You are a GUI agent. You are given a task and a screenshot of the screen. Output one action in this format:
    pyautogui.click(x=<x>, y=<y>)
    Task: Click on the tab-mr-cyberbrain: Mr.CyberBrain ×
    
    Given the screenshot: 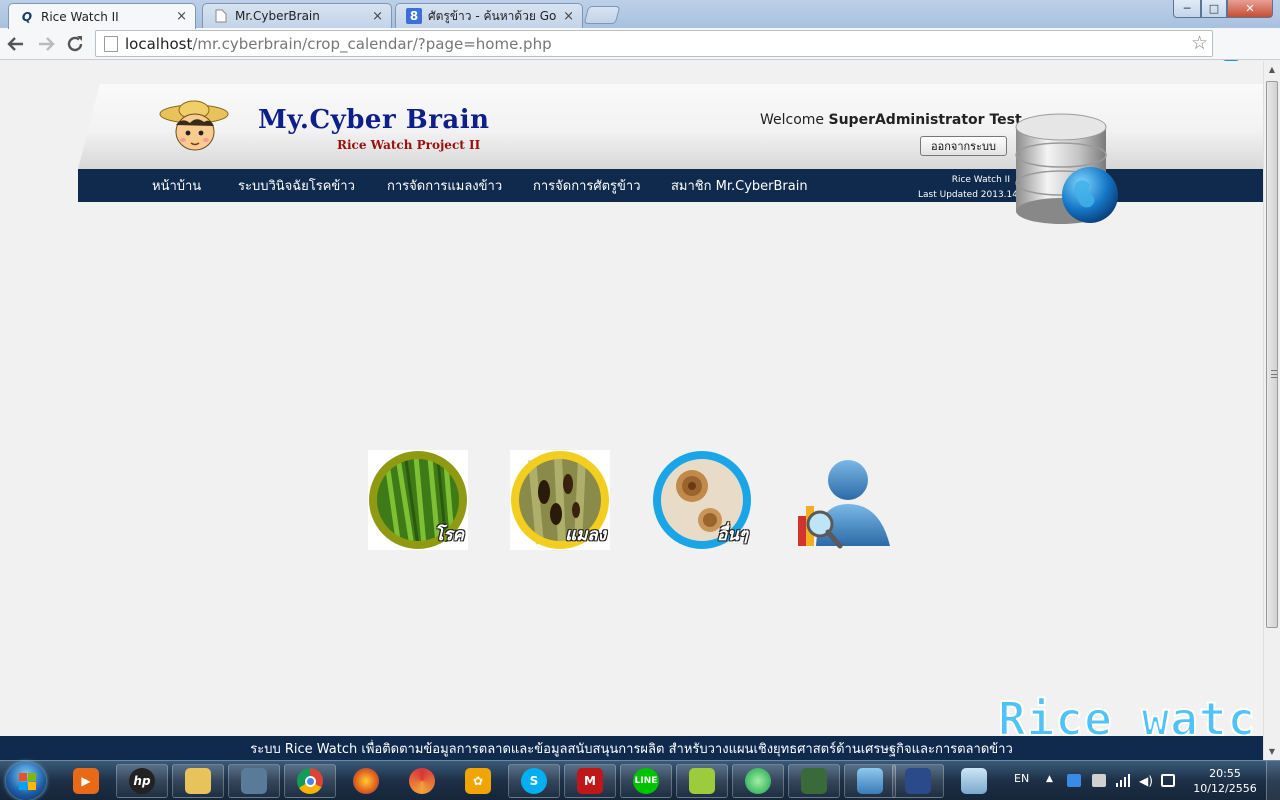 What is the action you would take?
    pyautogui.click(x=297, y=15)
    